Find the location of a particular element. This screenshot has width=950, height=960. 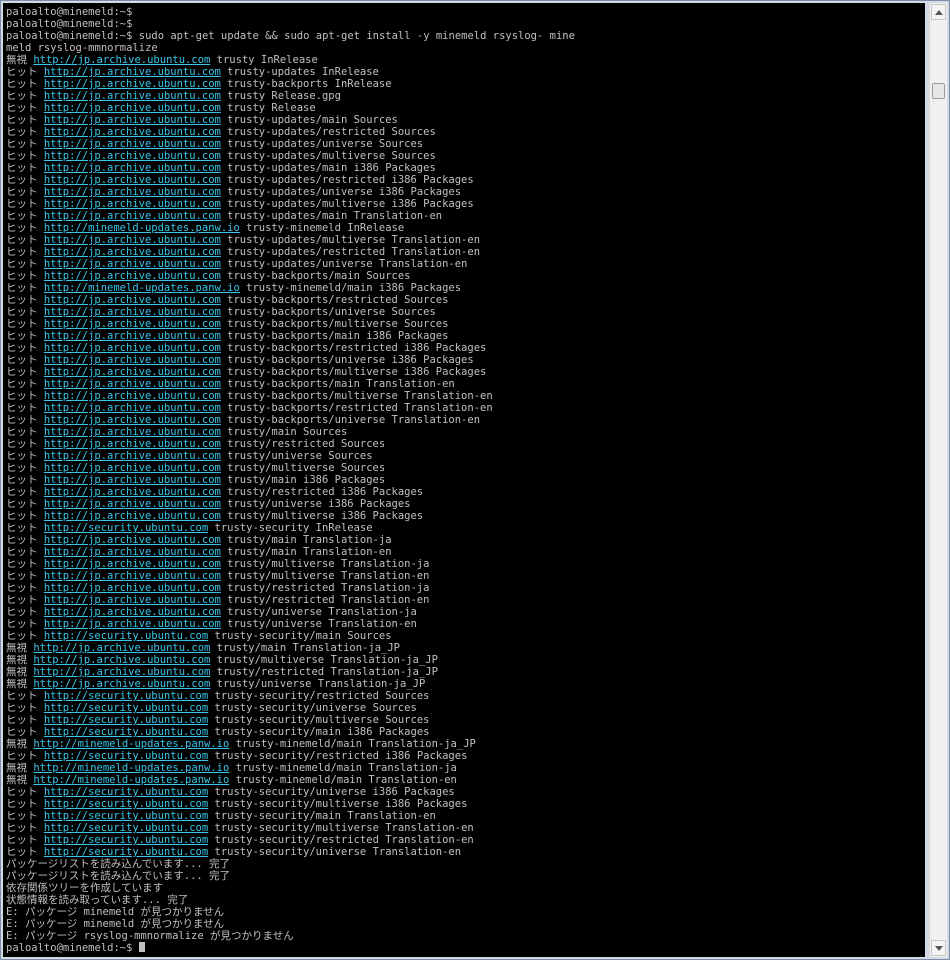

line-text: パッケージリストを読み込んでいます... 完了 is located at coordinates (118, 876).